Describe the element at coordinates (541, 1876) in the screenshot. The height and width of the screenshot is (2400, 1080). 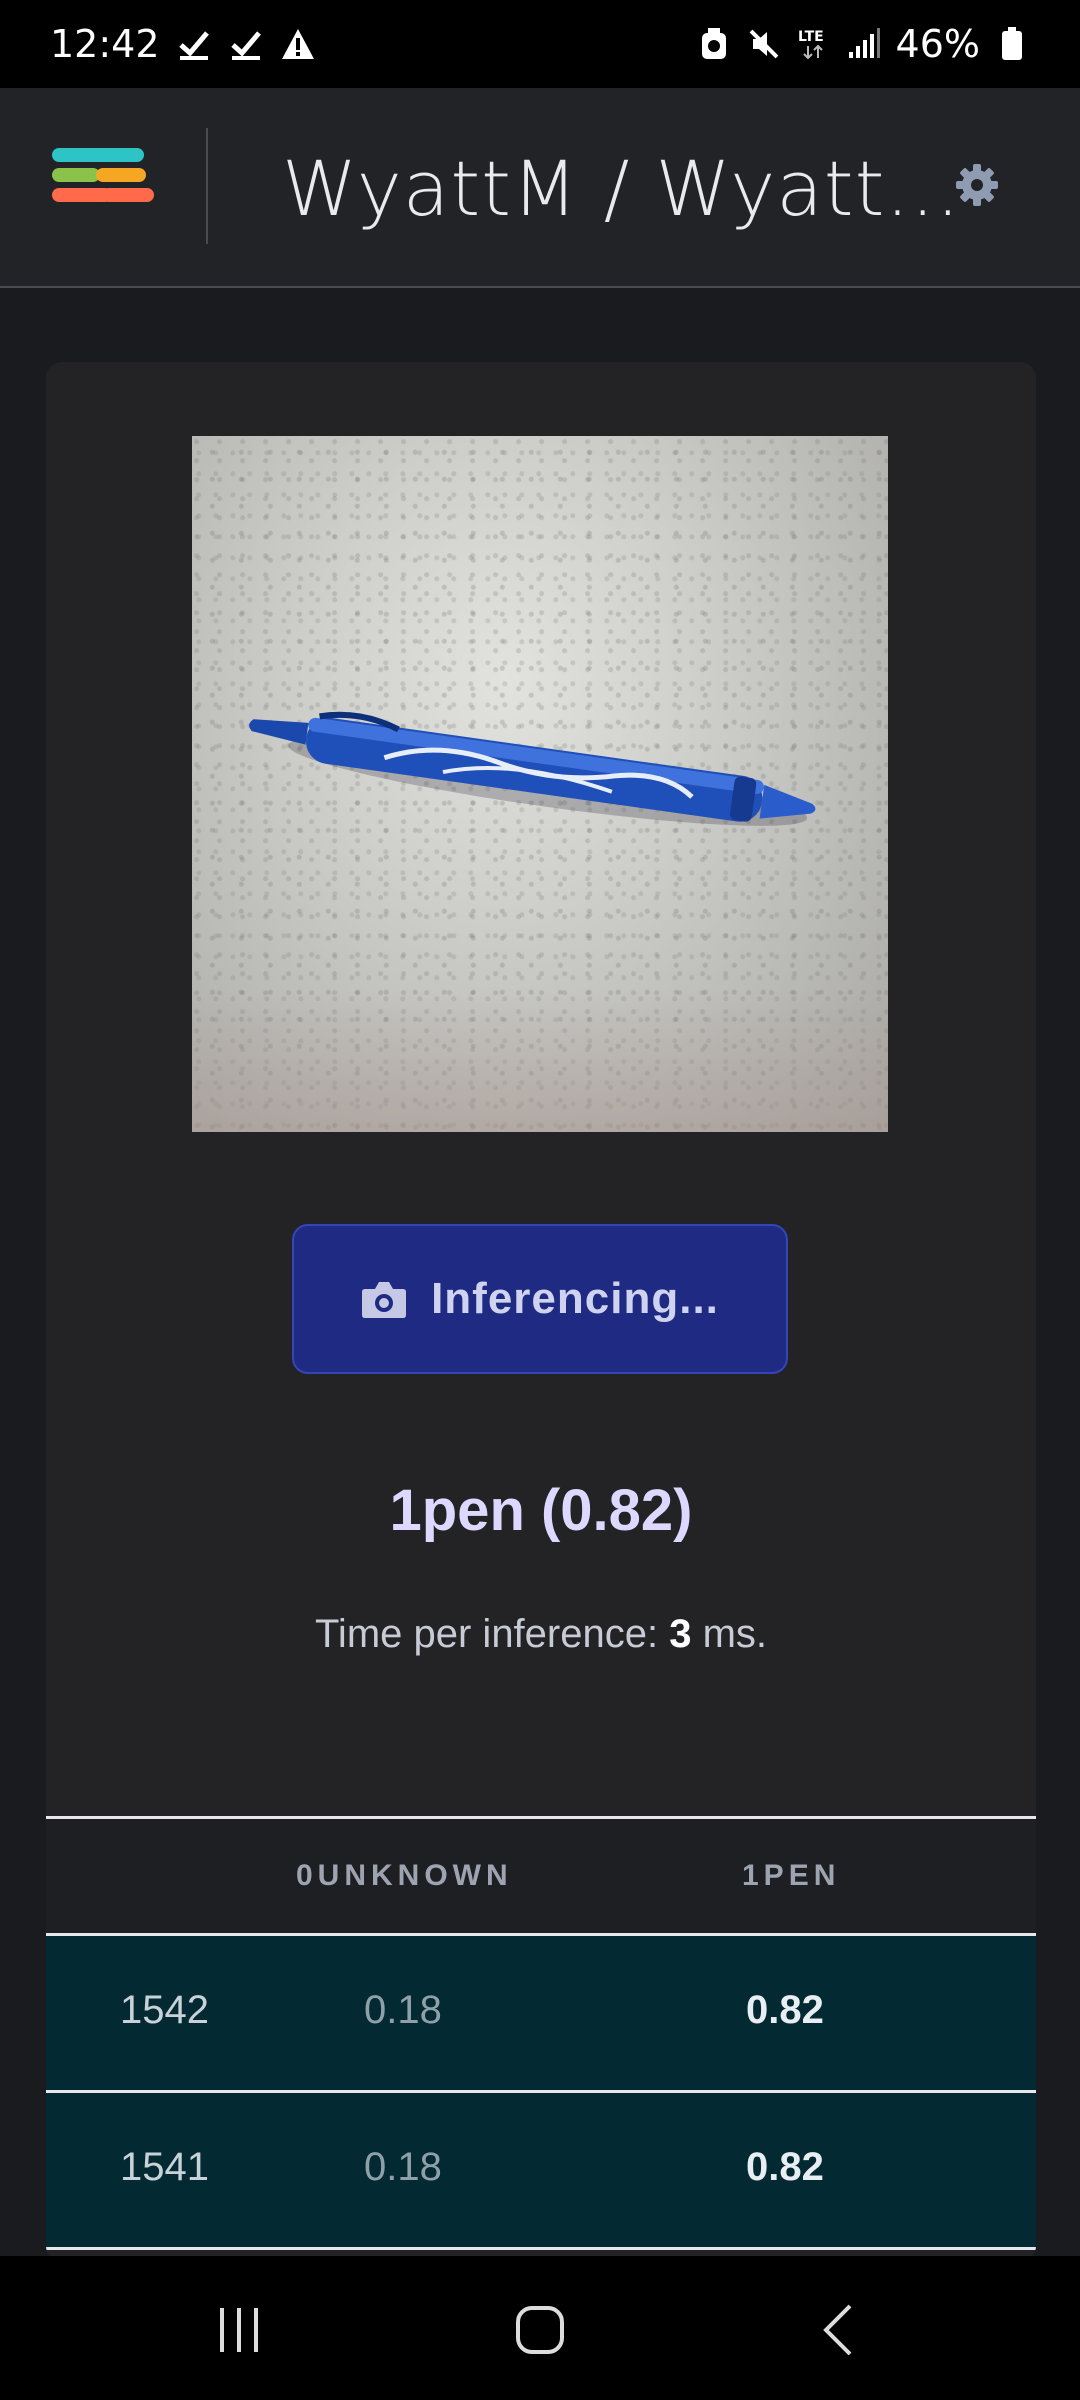
I see `table-header: 0UNKNOWN 1PEN` at that location.